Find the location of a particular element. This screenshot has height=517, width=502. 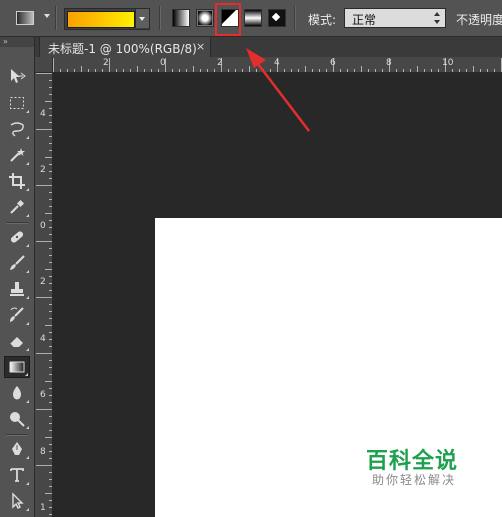

annotation-arrow is located at coordinates (278, 90).